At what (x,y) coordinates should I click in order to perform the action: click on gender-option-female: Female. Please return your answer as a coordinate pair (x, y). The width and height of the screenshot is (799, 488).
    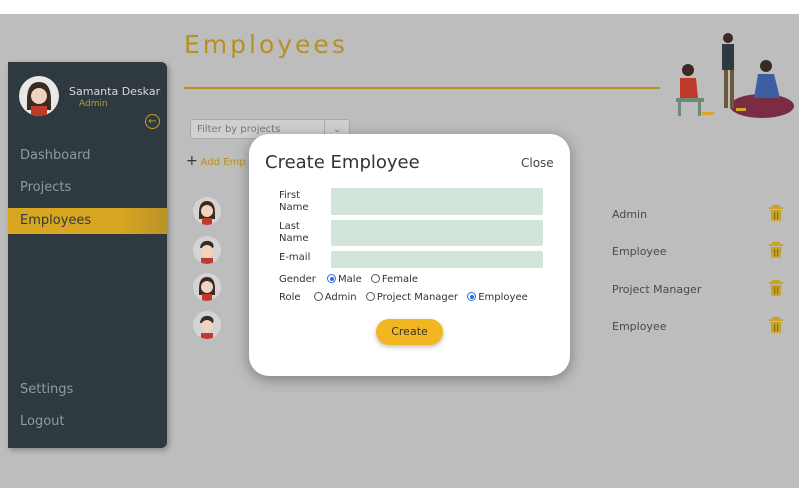
    Looking at the image, I should click on (394, 279).